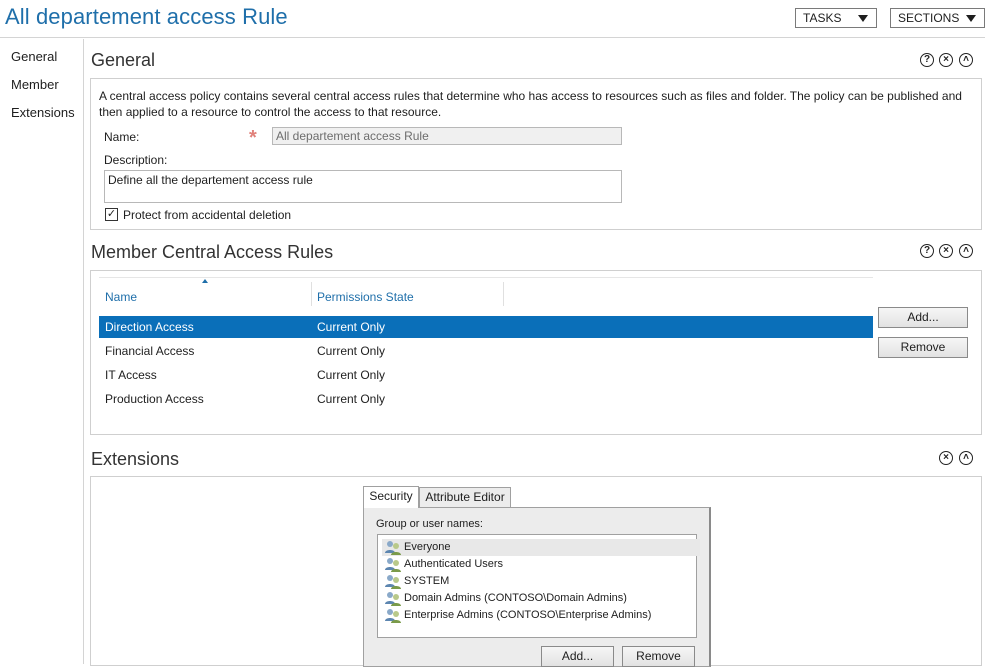 This screenshot has width=985, height=667. I want to click on description-label: Description:, so click(136, 160).